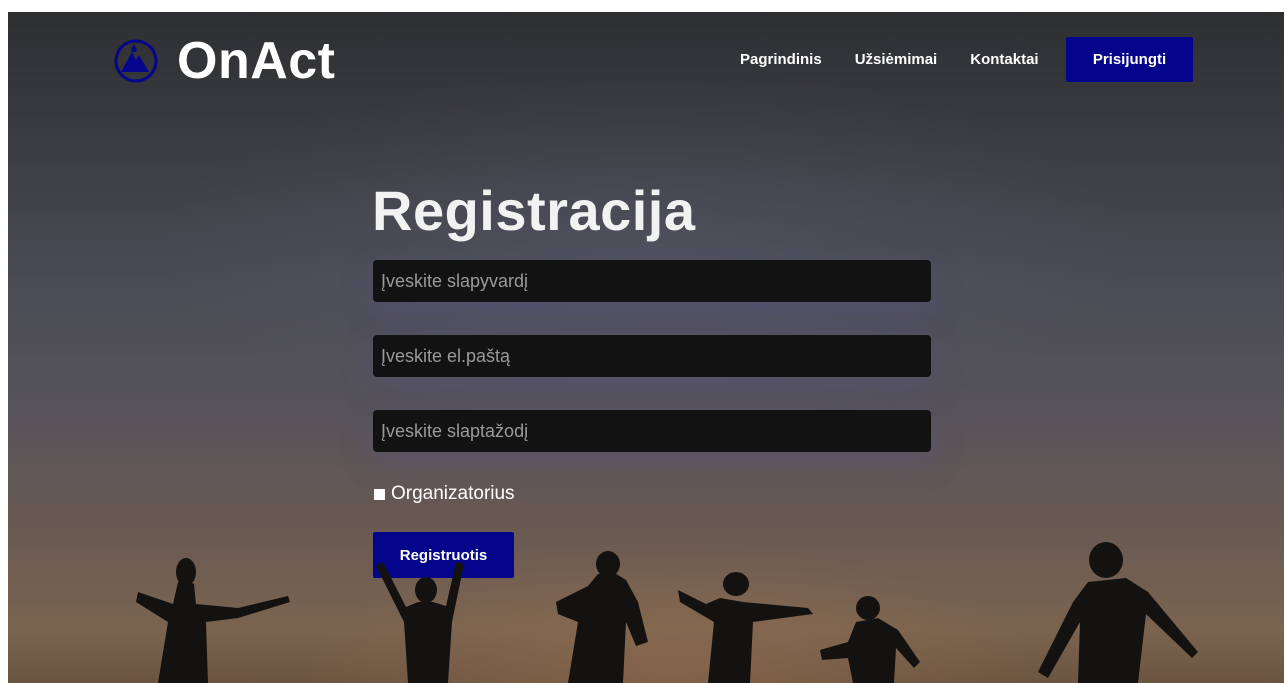  I want to click on username-input, so click(652, 281).